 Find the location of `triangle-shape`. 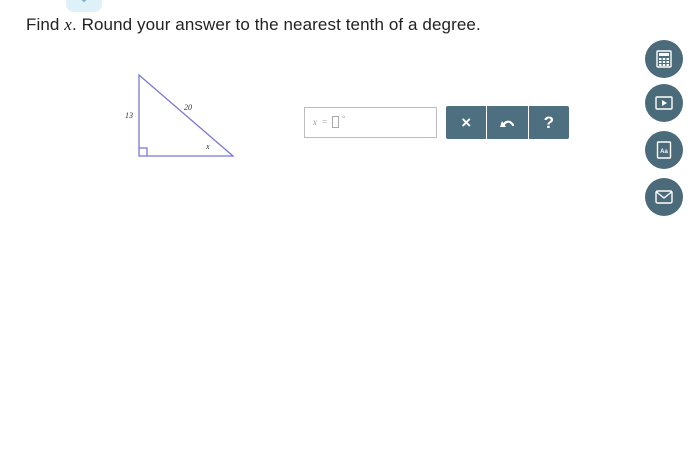

triangle-shape is located at coordinates (186, 115).